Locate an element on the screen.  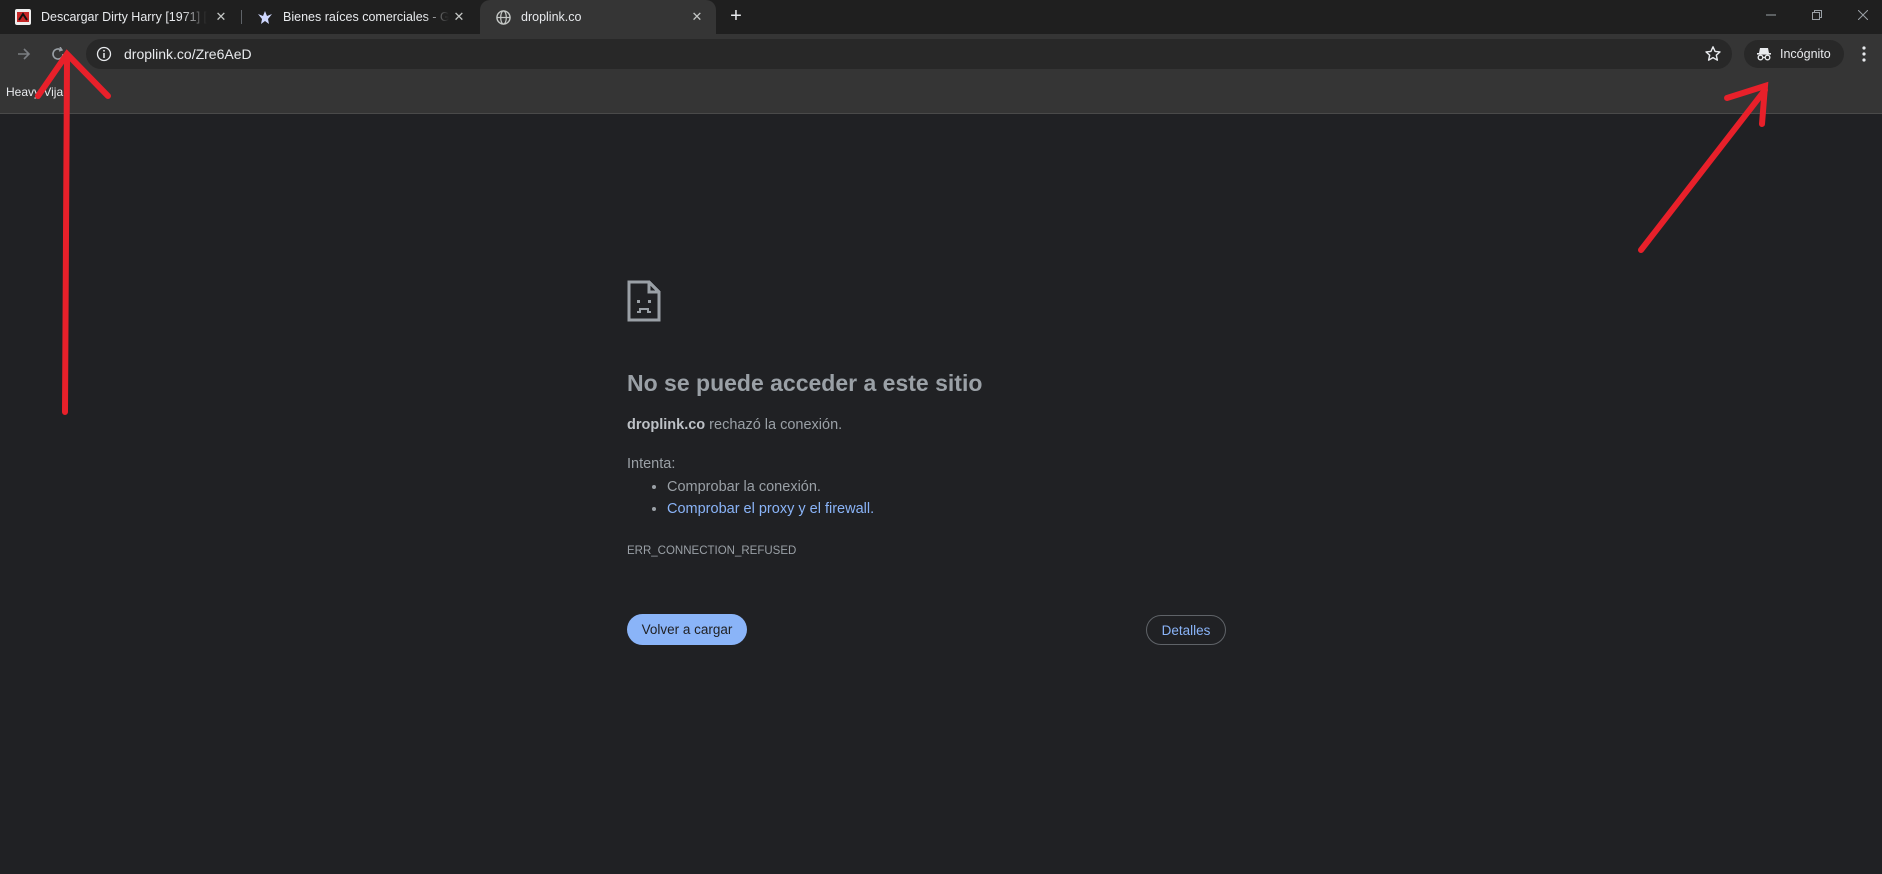
eagle-icon is located at coordinates (265, 17).